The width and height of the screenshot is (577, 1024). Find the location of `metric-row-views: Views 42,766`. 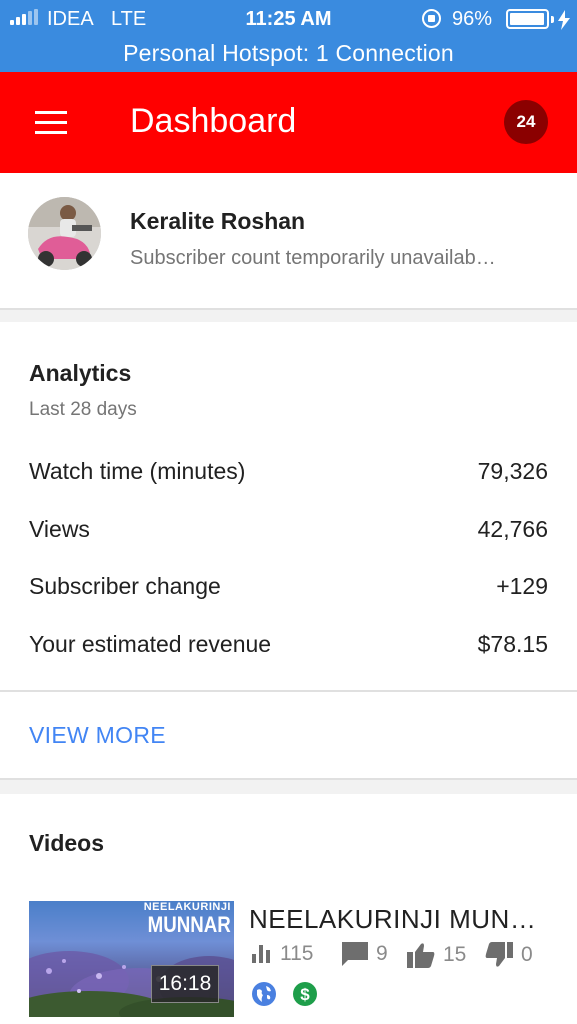

metric-row-views: Views 42,766 is located at coordinates (288, 532).